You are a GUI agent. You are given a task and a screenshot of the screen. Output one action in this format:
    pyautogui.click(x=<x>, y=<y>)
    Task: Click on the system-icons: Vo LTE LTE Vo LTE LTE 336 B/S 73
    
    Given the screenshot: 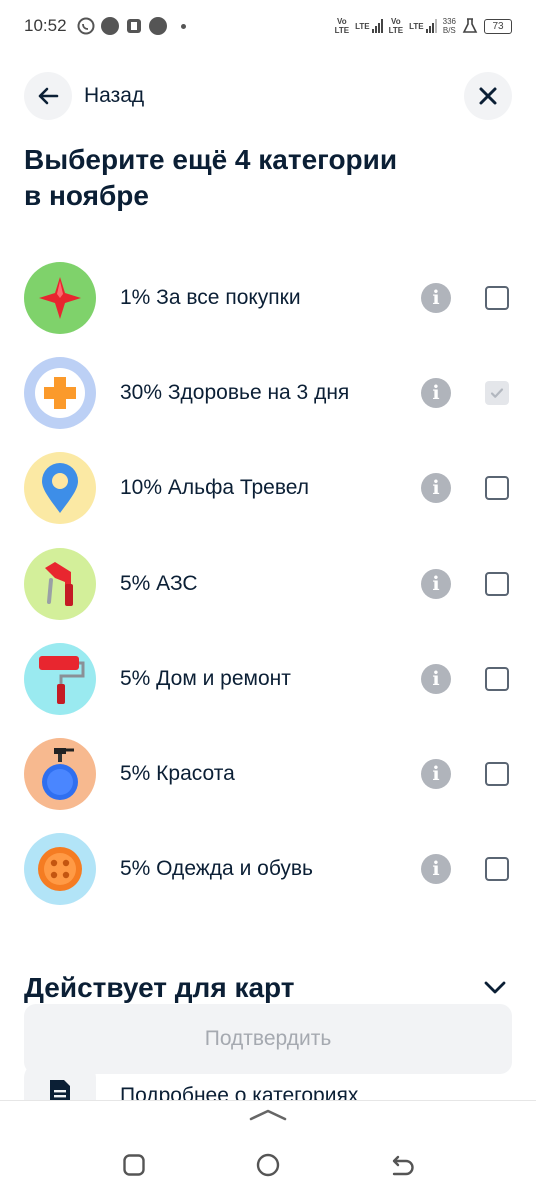 What is the action you would take?
    pyautogui.click(x=423, y=26)
    